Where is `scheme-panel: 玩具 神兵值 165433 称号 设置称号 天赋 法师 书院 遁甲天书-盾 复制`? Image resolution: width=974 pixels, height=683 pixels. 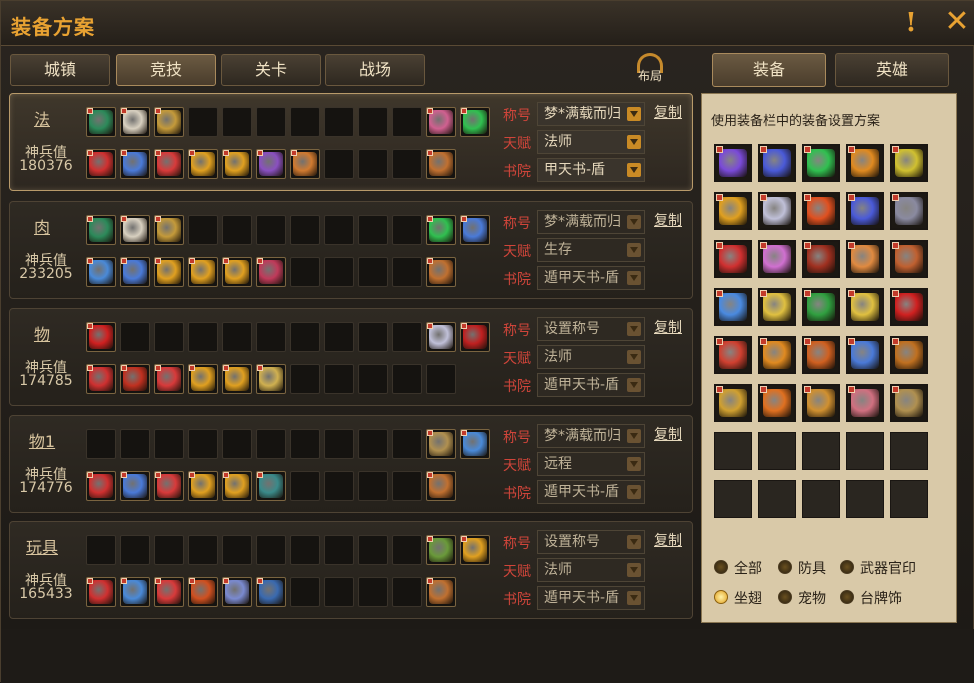 scheme-panel: 玩具 神兵值 165433 称号 设置称号 天赋 法师 书院 遁甲天书-盾 复制 is located at coordinates (351, 570).